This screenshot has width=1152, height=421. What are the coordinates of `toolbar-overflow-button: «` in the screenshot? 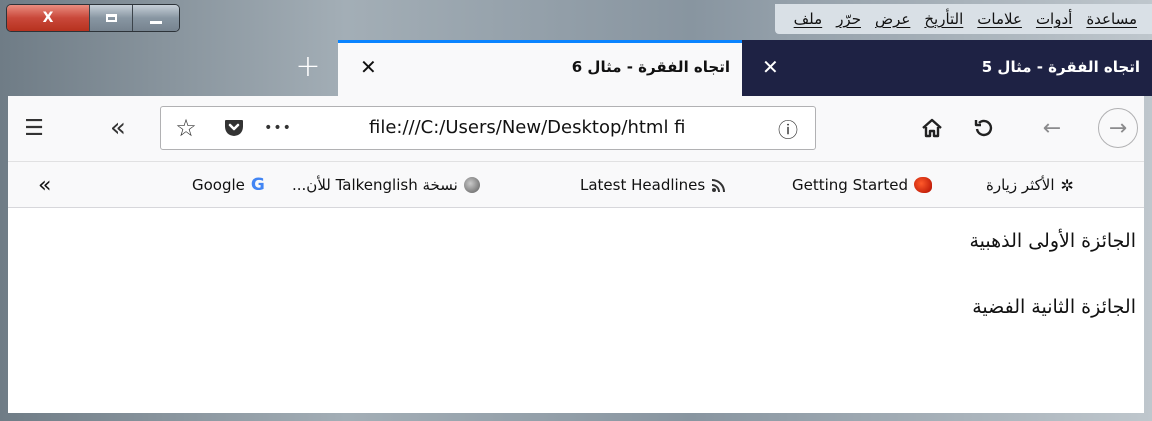 It's located at (118, 128).